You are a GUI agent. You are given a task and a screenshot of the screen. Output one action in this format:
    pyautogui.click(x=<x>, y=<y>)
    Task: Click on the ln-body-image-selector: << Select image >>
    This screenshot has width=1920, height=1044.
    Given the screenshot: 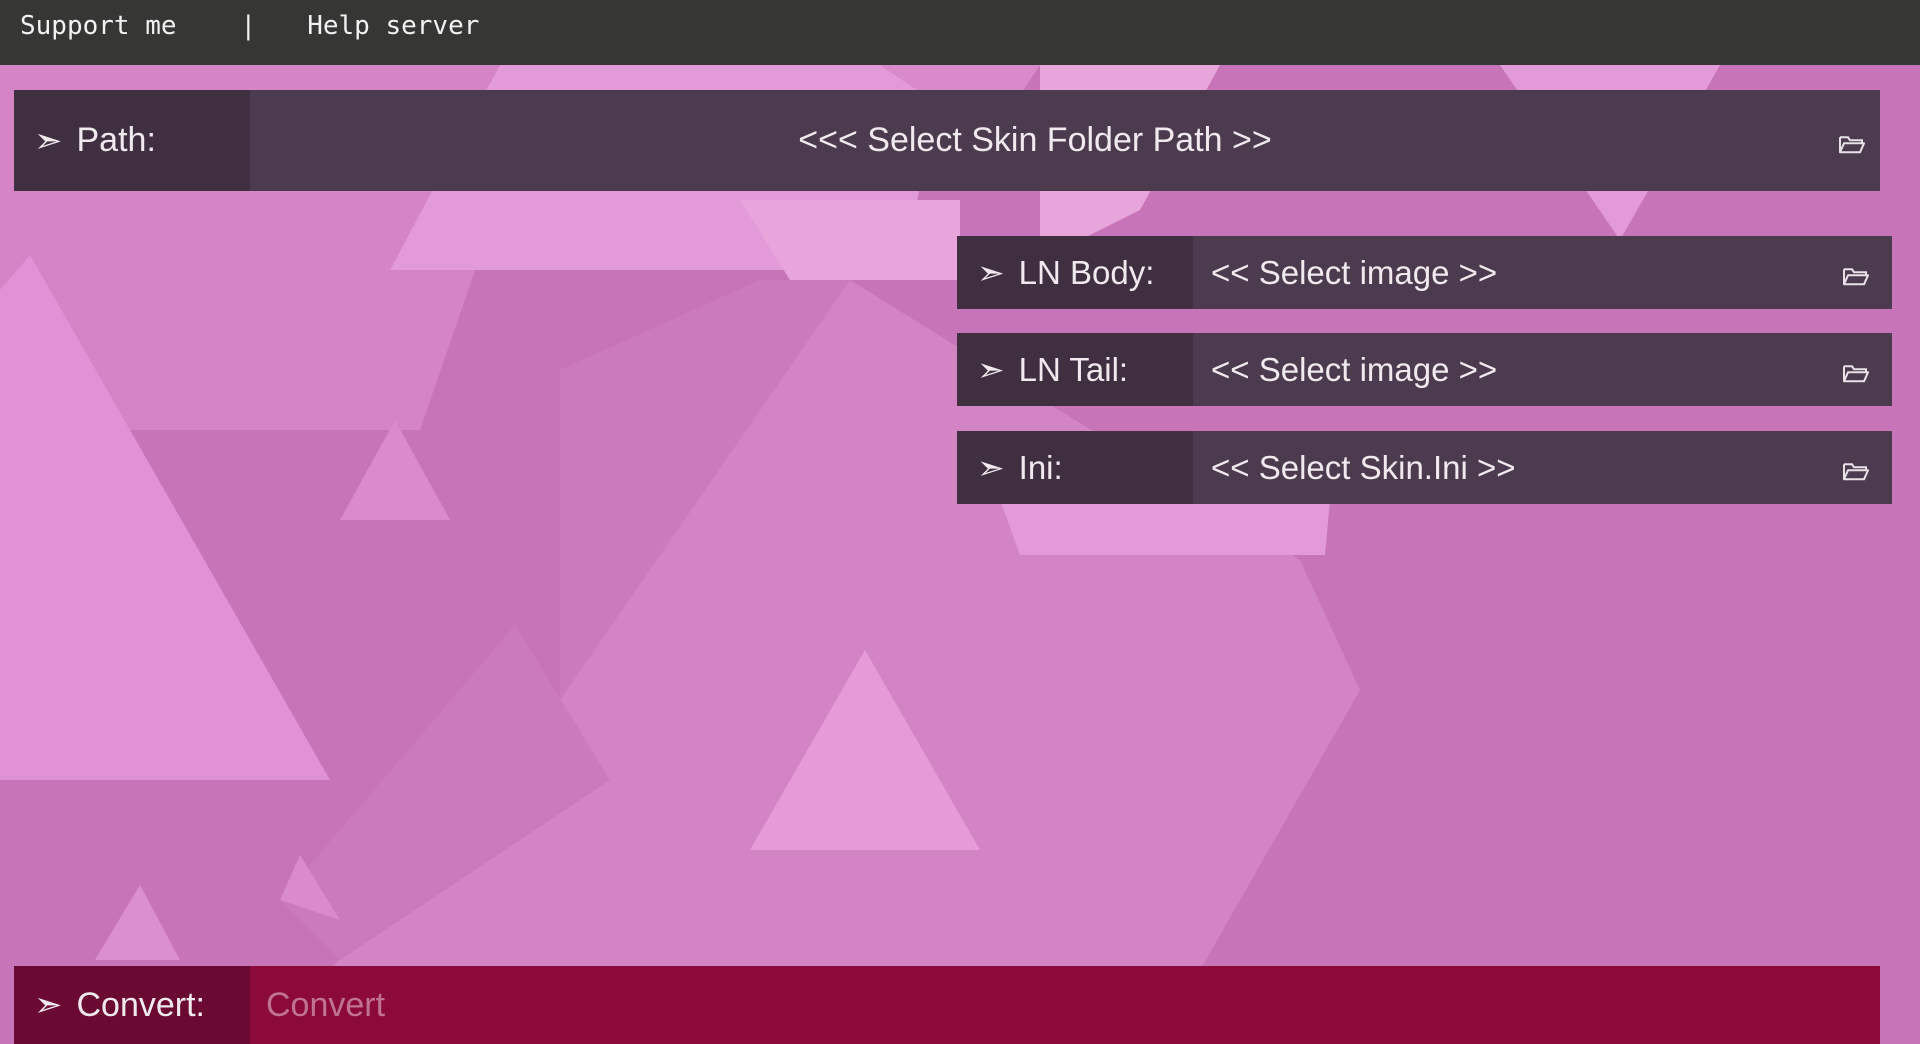 What is the action you would take?
    pyautogui.click(x=1542, y=272)
    